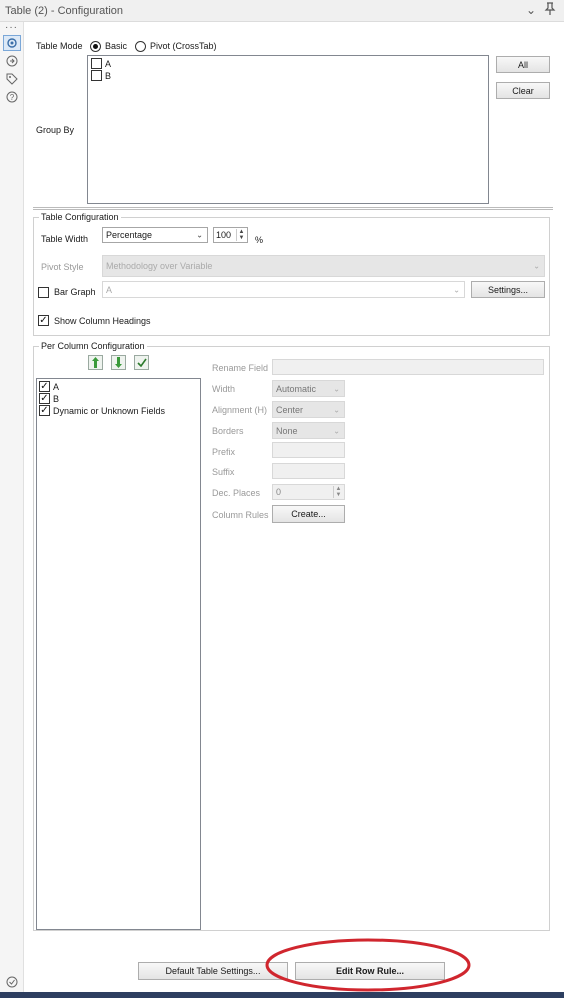  What do you see at coordinates (155, 235) in the screenshot?
I see `table-width-select: Percentage ⌄` at bounding box center [155, 235].